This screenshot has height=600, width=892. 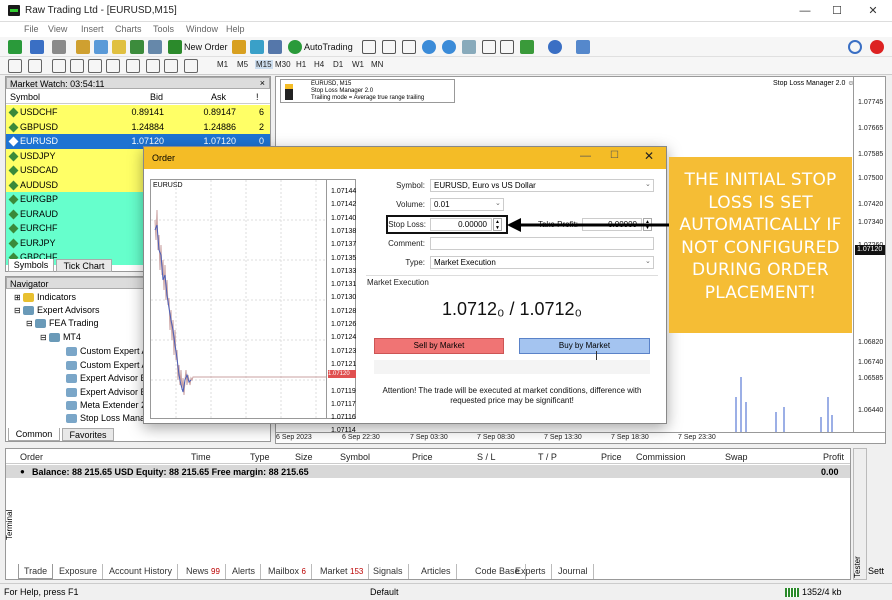 What do you see at coordinates (873, 11) in the screenshot?
I see `close-button: ✕` at bounding box center [873, 11].